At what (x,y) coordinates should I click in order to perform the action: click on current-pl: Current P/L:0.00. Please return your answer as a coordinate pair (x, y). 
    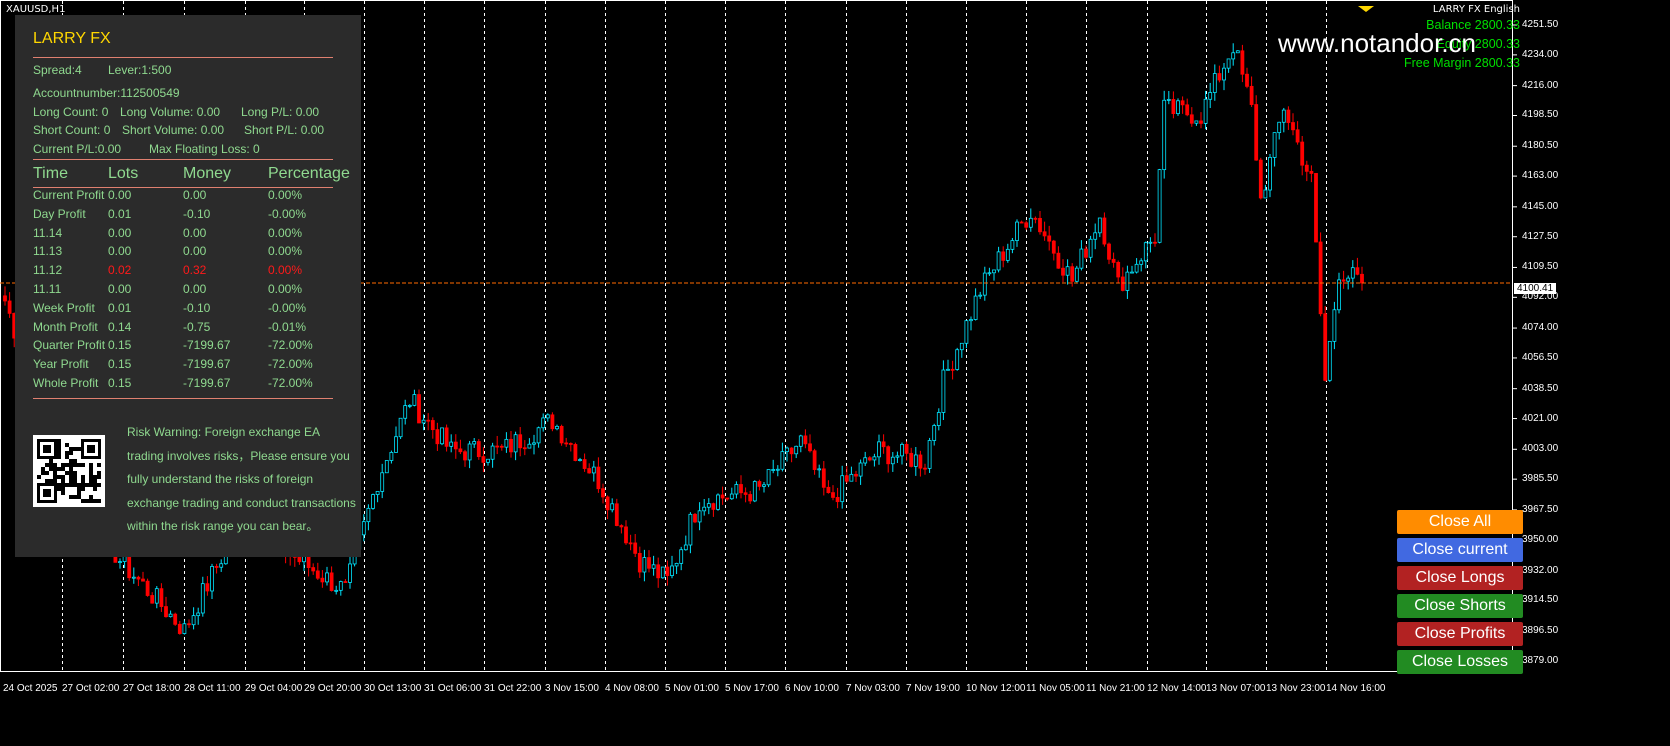
    Looking at the image, I should click on (77, 149).